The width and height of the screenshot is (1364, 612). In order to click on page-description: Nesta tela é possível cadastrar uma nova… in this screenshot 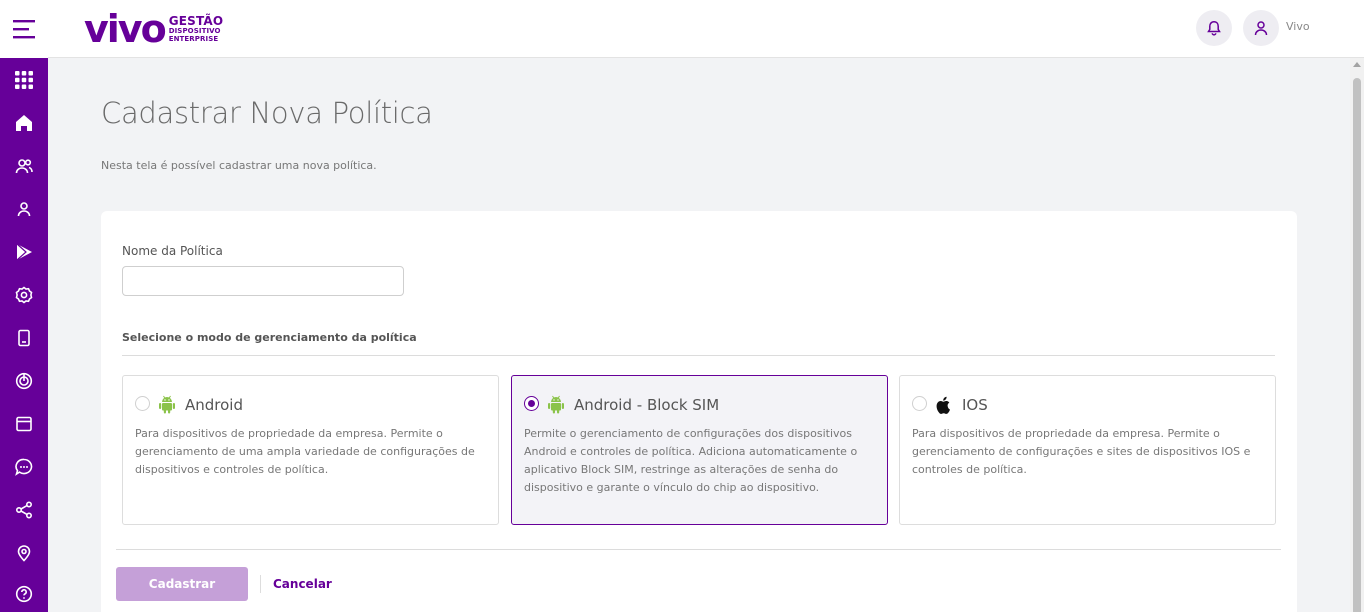, I will do `click(239, 165)`.